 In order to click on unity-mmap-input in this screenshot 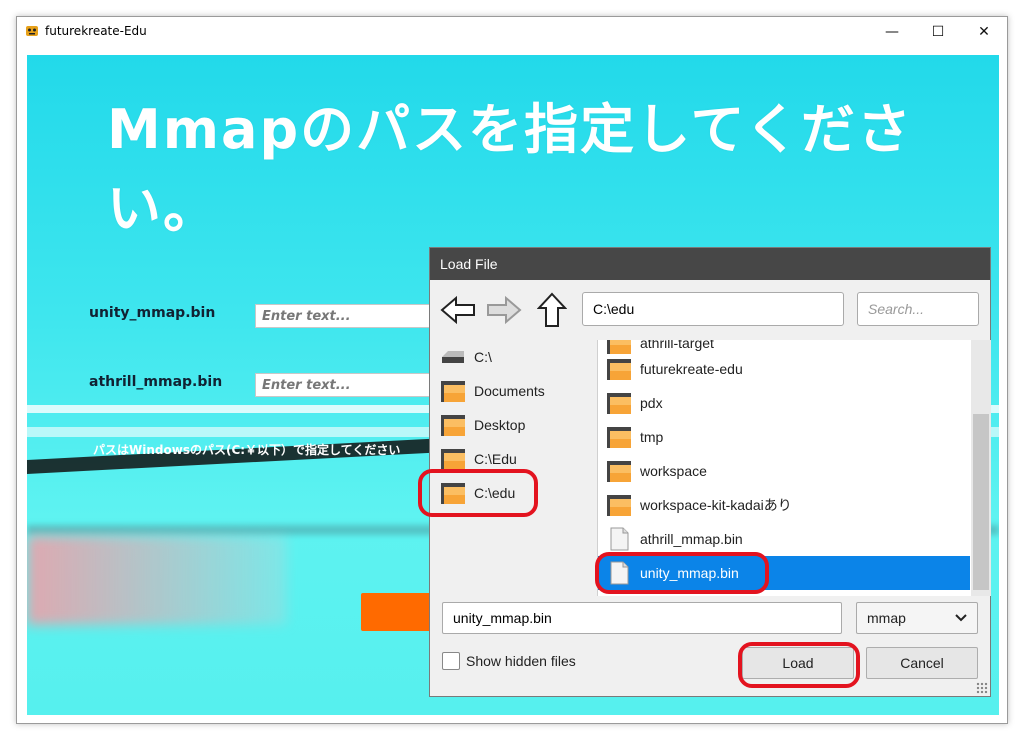, I will do `click(350, 316)`.